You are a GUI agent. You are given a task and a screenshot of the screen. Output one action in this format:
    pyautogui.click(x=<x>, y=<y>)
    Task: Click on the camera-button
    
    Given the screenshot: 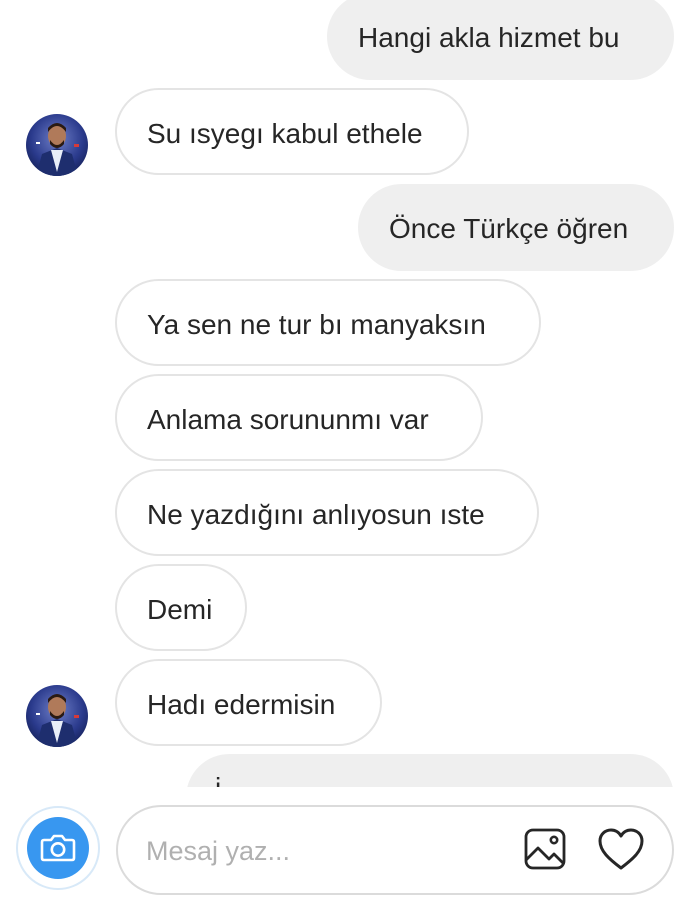 What is the action you would take?
    pyautogui.click(x=58, y=848)
    